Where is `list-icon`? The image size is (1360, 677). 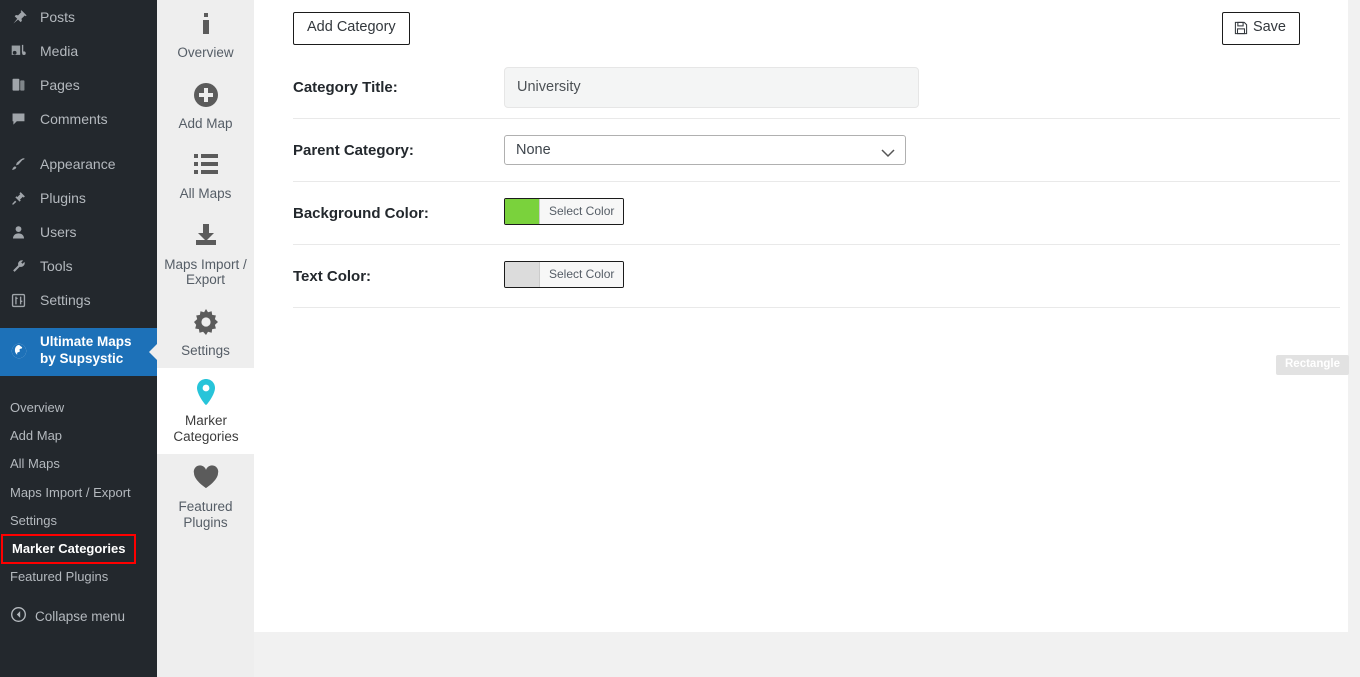
list-icon is located at coordinates (205, 166).